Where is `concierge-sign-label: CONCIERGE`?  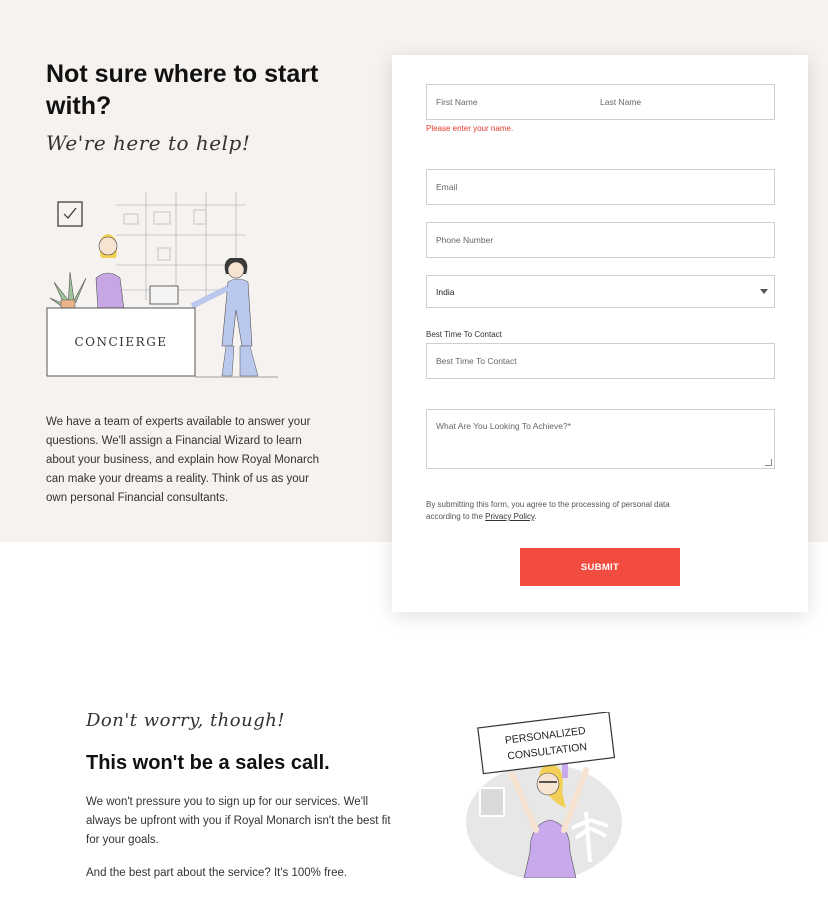
concierge-sign-label: CONCIERGE is located at coordinates (120, 342).